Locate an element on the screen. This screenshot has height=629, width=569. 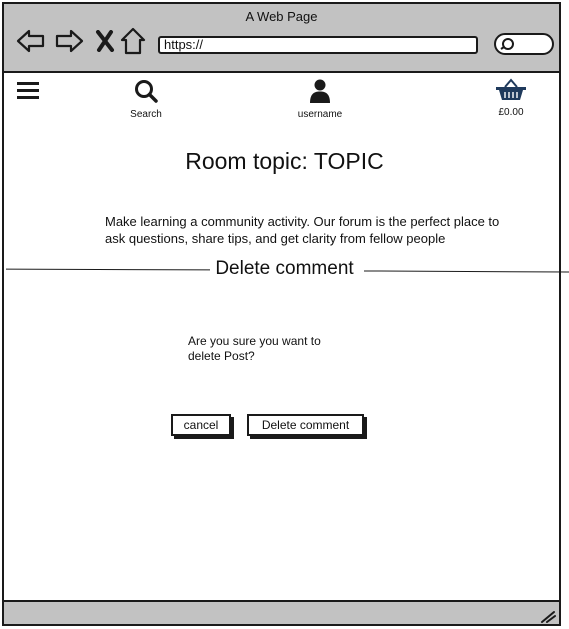
delete-comment-button: Delete comment is located at coordinates (305, 425).